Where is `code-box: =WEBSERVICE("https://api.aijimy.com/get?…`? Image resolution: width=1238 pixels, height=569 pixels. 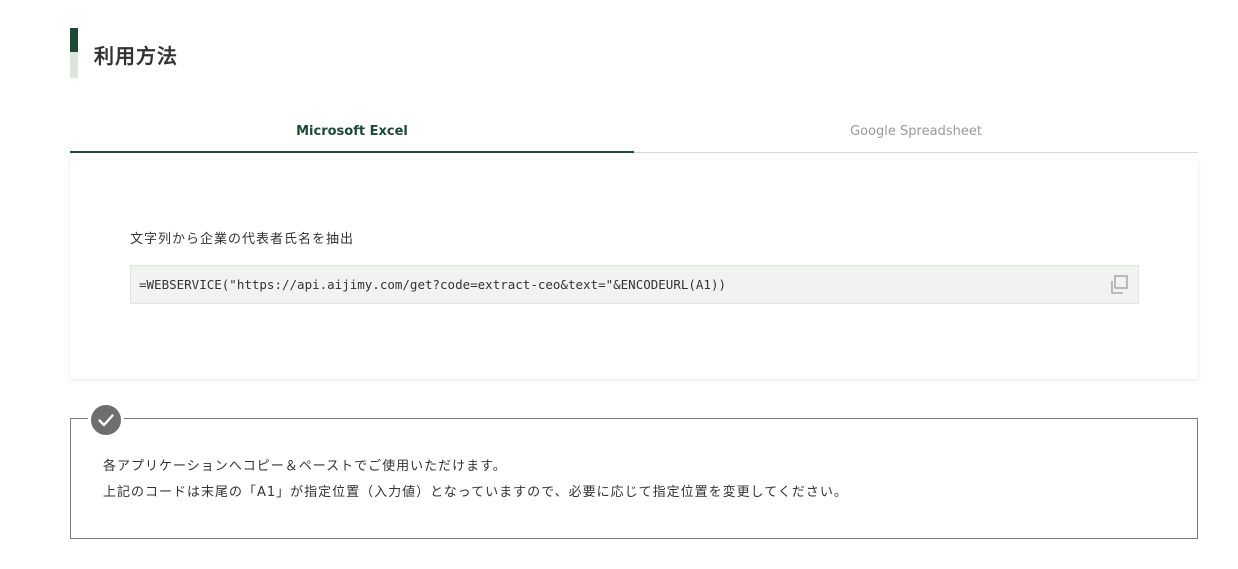
code-box: =WEBSERVICE("https://api.aijimy.com/get?… is located at coordinates (634, 284).